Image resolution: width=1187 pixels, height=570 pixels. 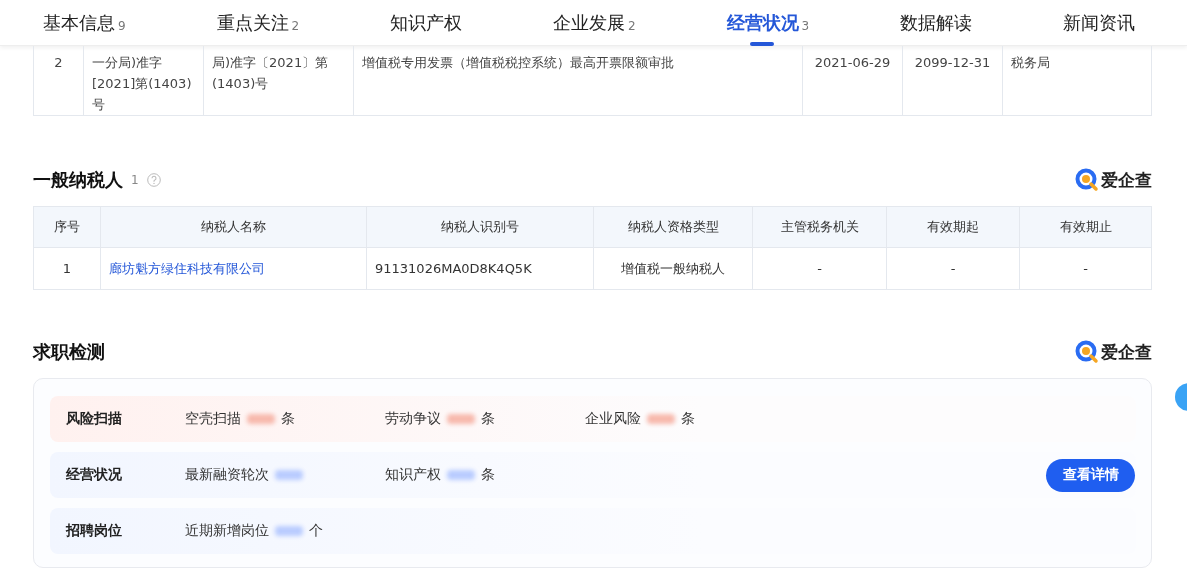 I want to click on section-title: 一般纳税人, so click(x=78, y=180).